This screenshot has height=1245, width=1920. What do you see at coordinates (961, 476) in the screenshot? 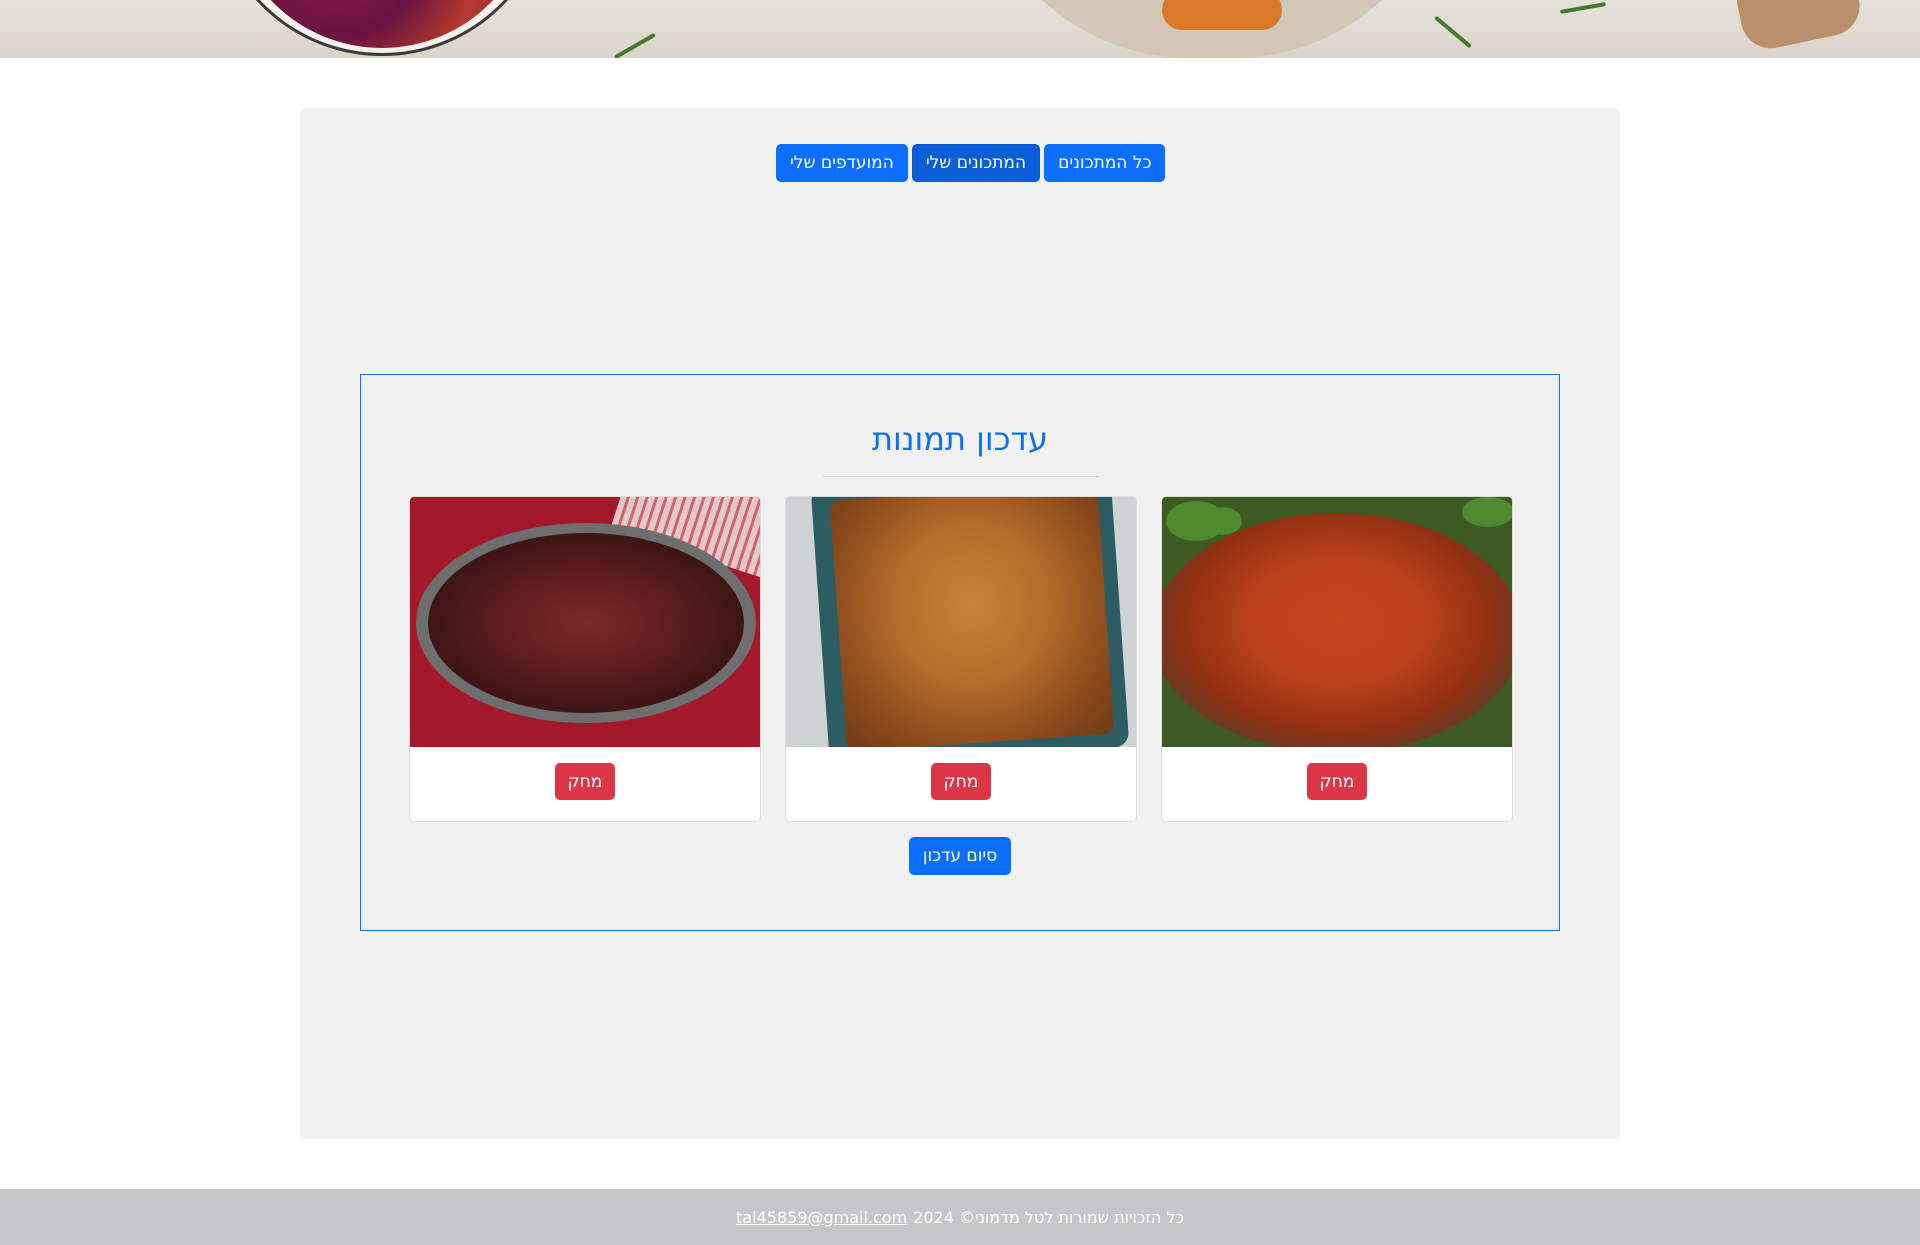
I see `title-divider` at bounding box center [961, 476].